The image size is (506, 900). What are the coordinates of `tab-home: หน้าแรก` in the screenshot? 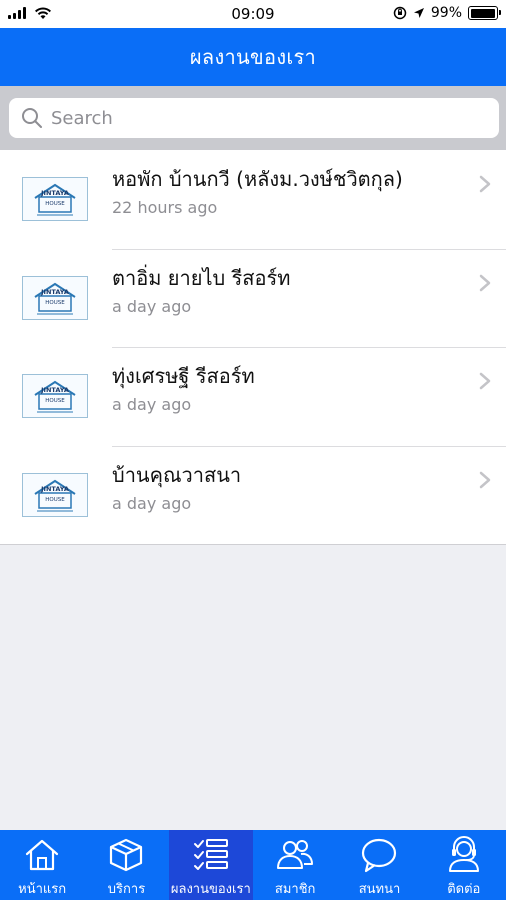 It's located at (42, 865).